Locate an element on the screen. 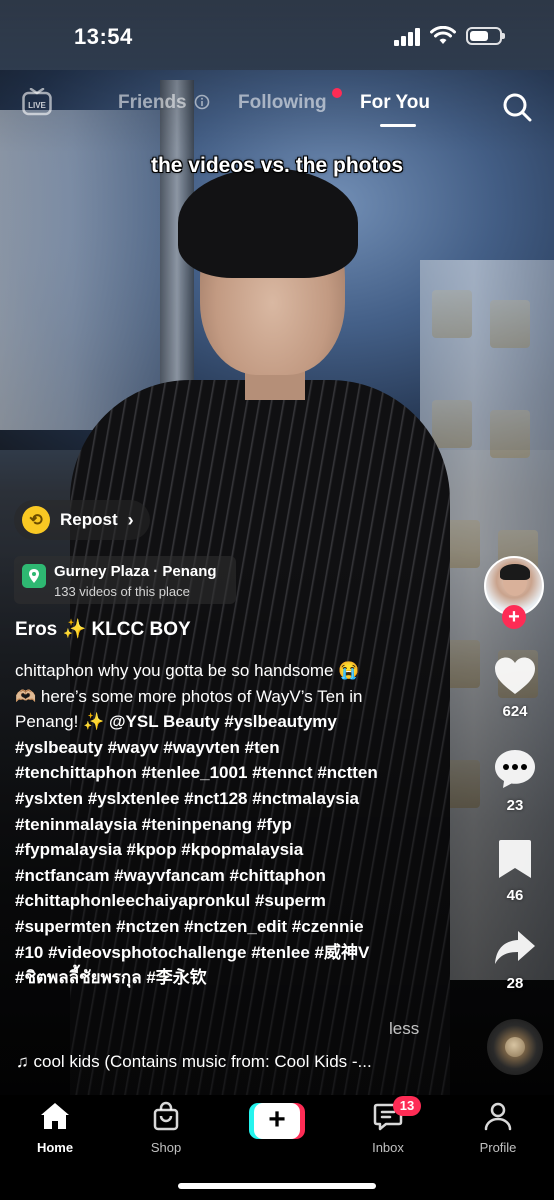 The height and width of the screenshot is (1200, 554). info-icon is located at coordinates (202, 102).